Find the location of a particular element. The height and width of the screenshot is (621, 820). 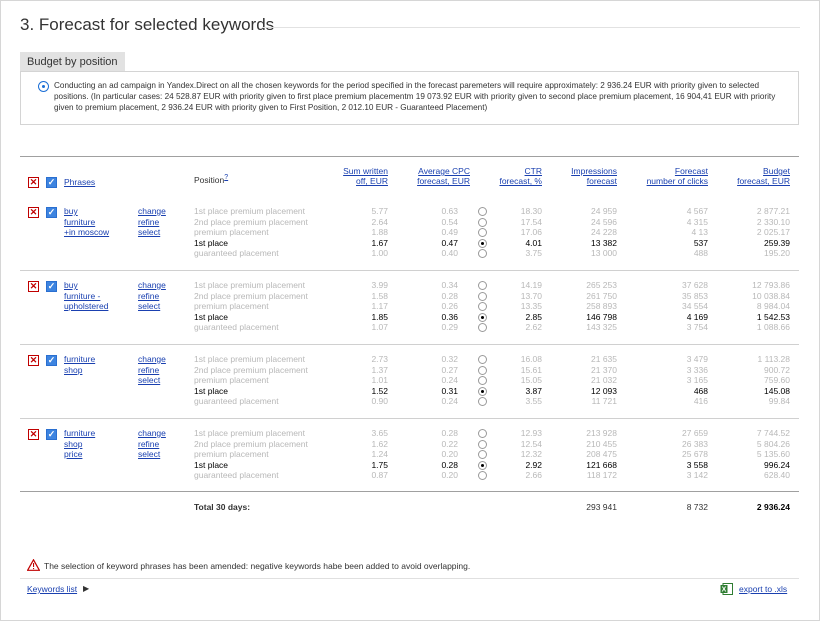

cell-sum: 1.52 is located at coordinates (379, 390).